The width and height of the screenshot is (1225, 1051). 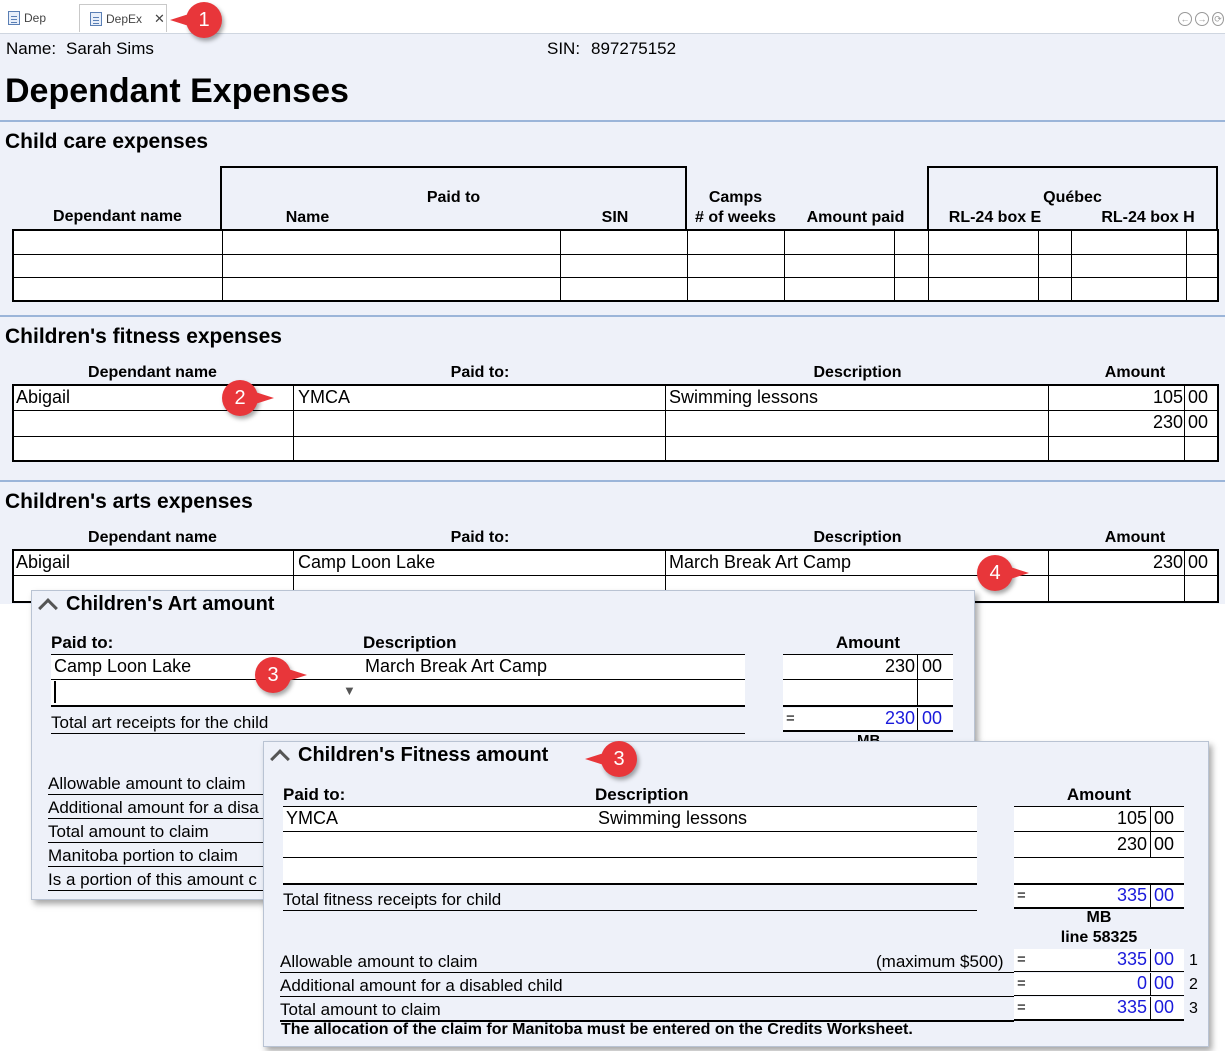 I want to click on line-number: 3, so click(x=1193, y=1008).